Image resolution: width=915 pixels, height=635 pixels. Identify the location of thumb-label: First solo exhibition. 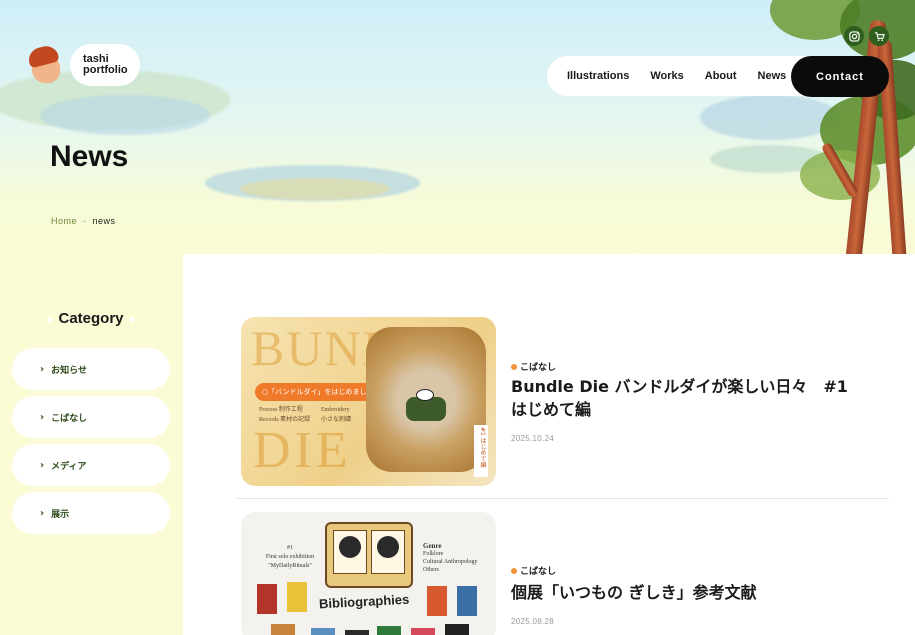
(290, 557).